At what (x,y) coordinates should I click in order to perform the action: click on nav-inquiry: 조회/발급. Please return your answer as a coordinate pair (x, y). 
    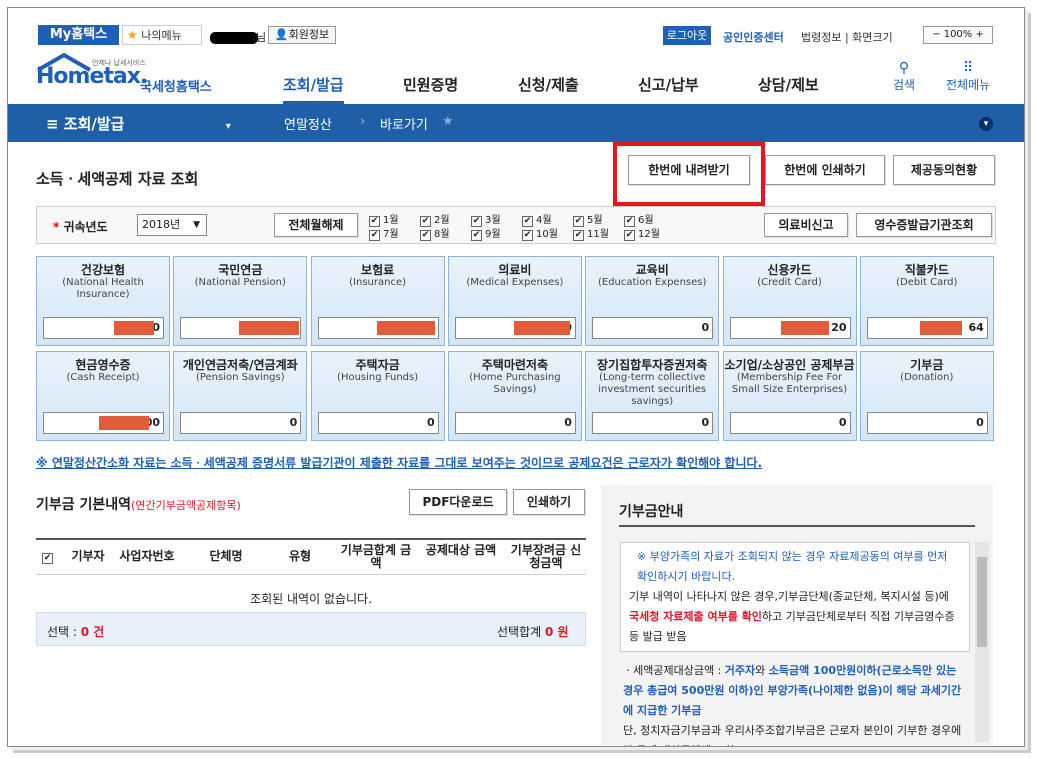
    Looking at the image, I should click on (313, 89).